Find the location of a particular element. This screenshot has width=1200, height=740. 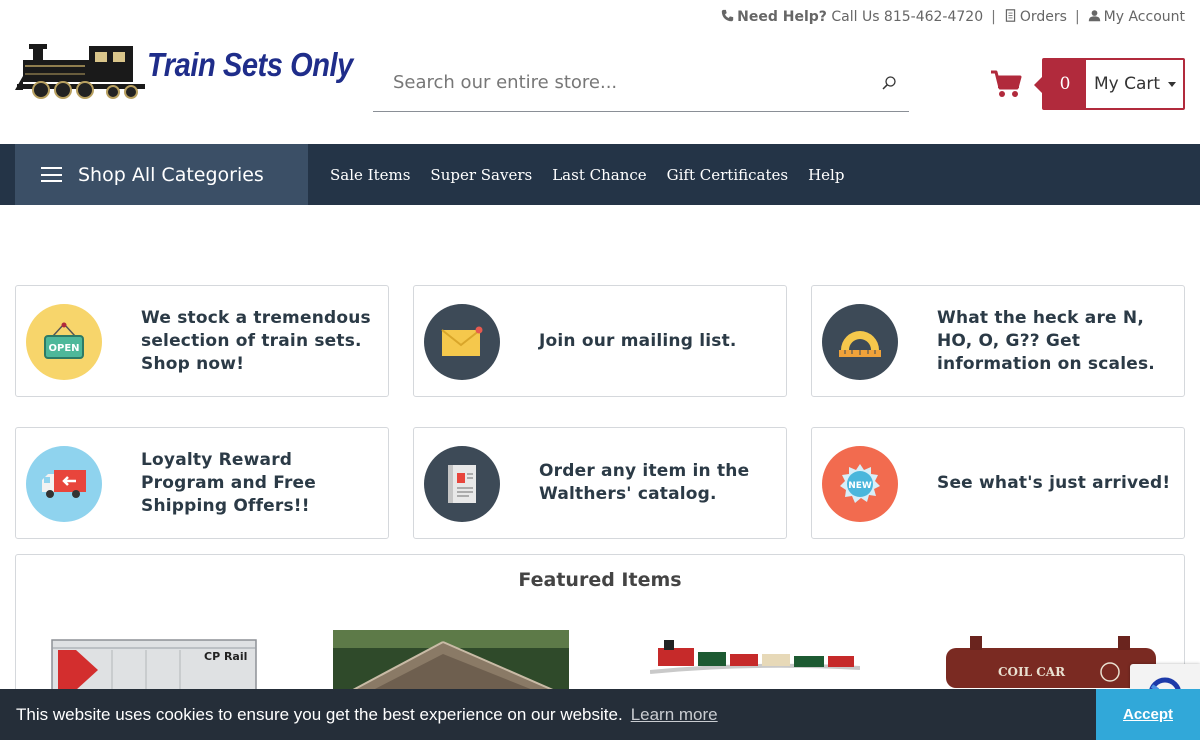

delivery-truck-icon is located at coordinates (64, 484).